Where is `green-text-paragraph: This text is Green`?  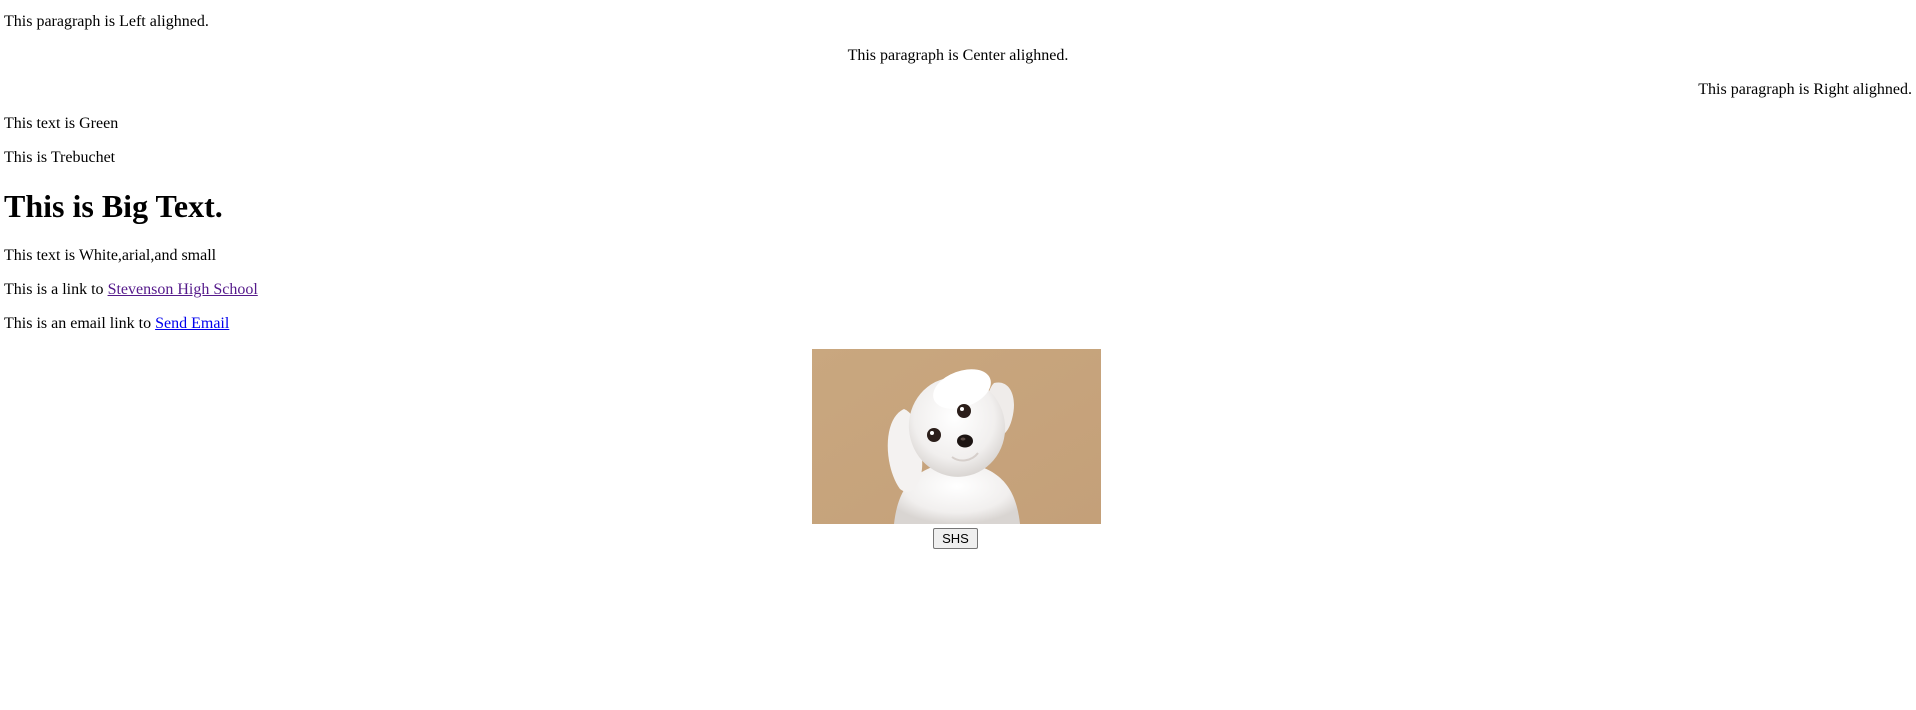 green-text-paragraph: This text is Green is located at coordinates (61, 123).